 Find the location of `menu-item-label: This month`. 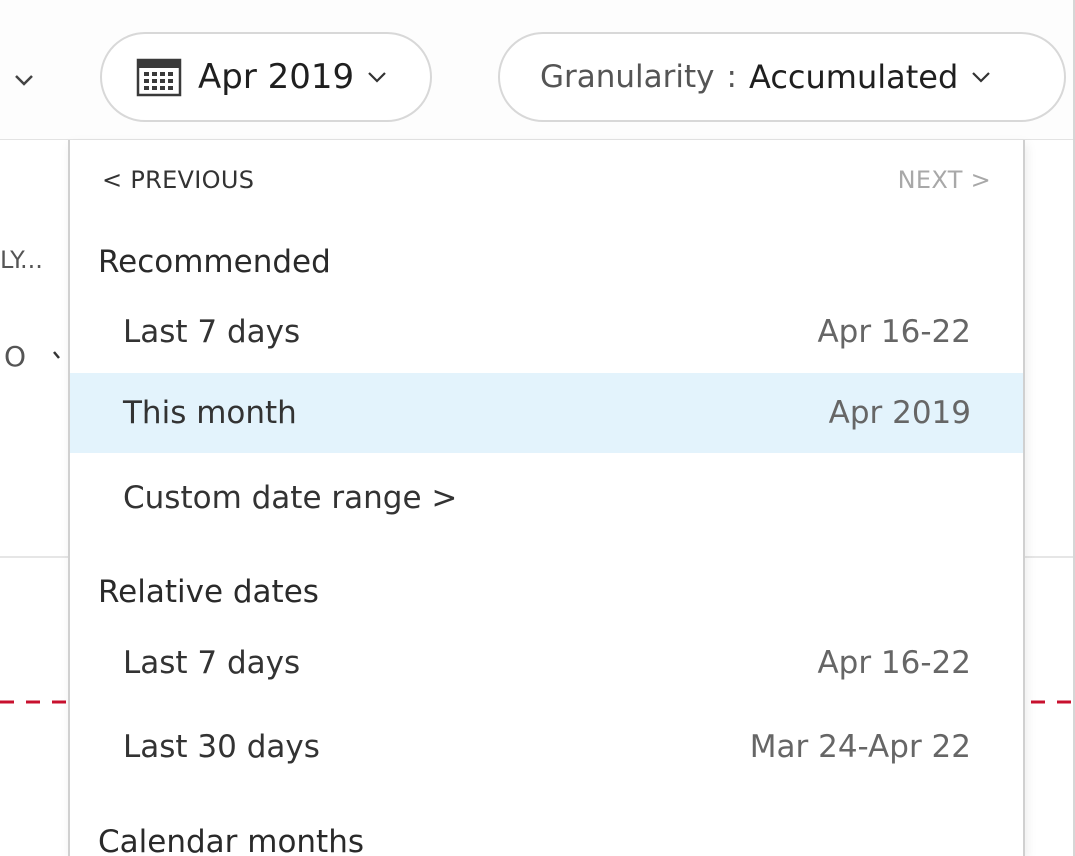

menu-item-label: This month is located at coordinates (210, 413).